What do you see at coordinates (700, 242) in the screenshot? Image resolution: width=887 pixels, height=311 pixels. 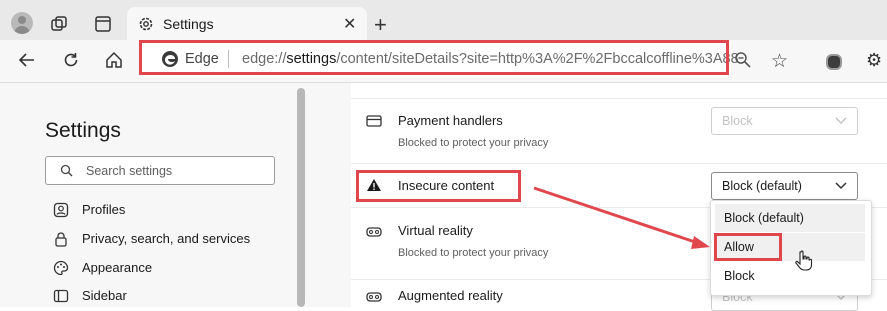 I see `arrow-head` at bounding box center [700, 242].